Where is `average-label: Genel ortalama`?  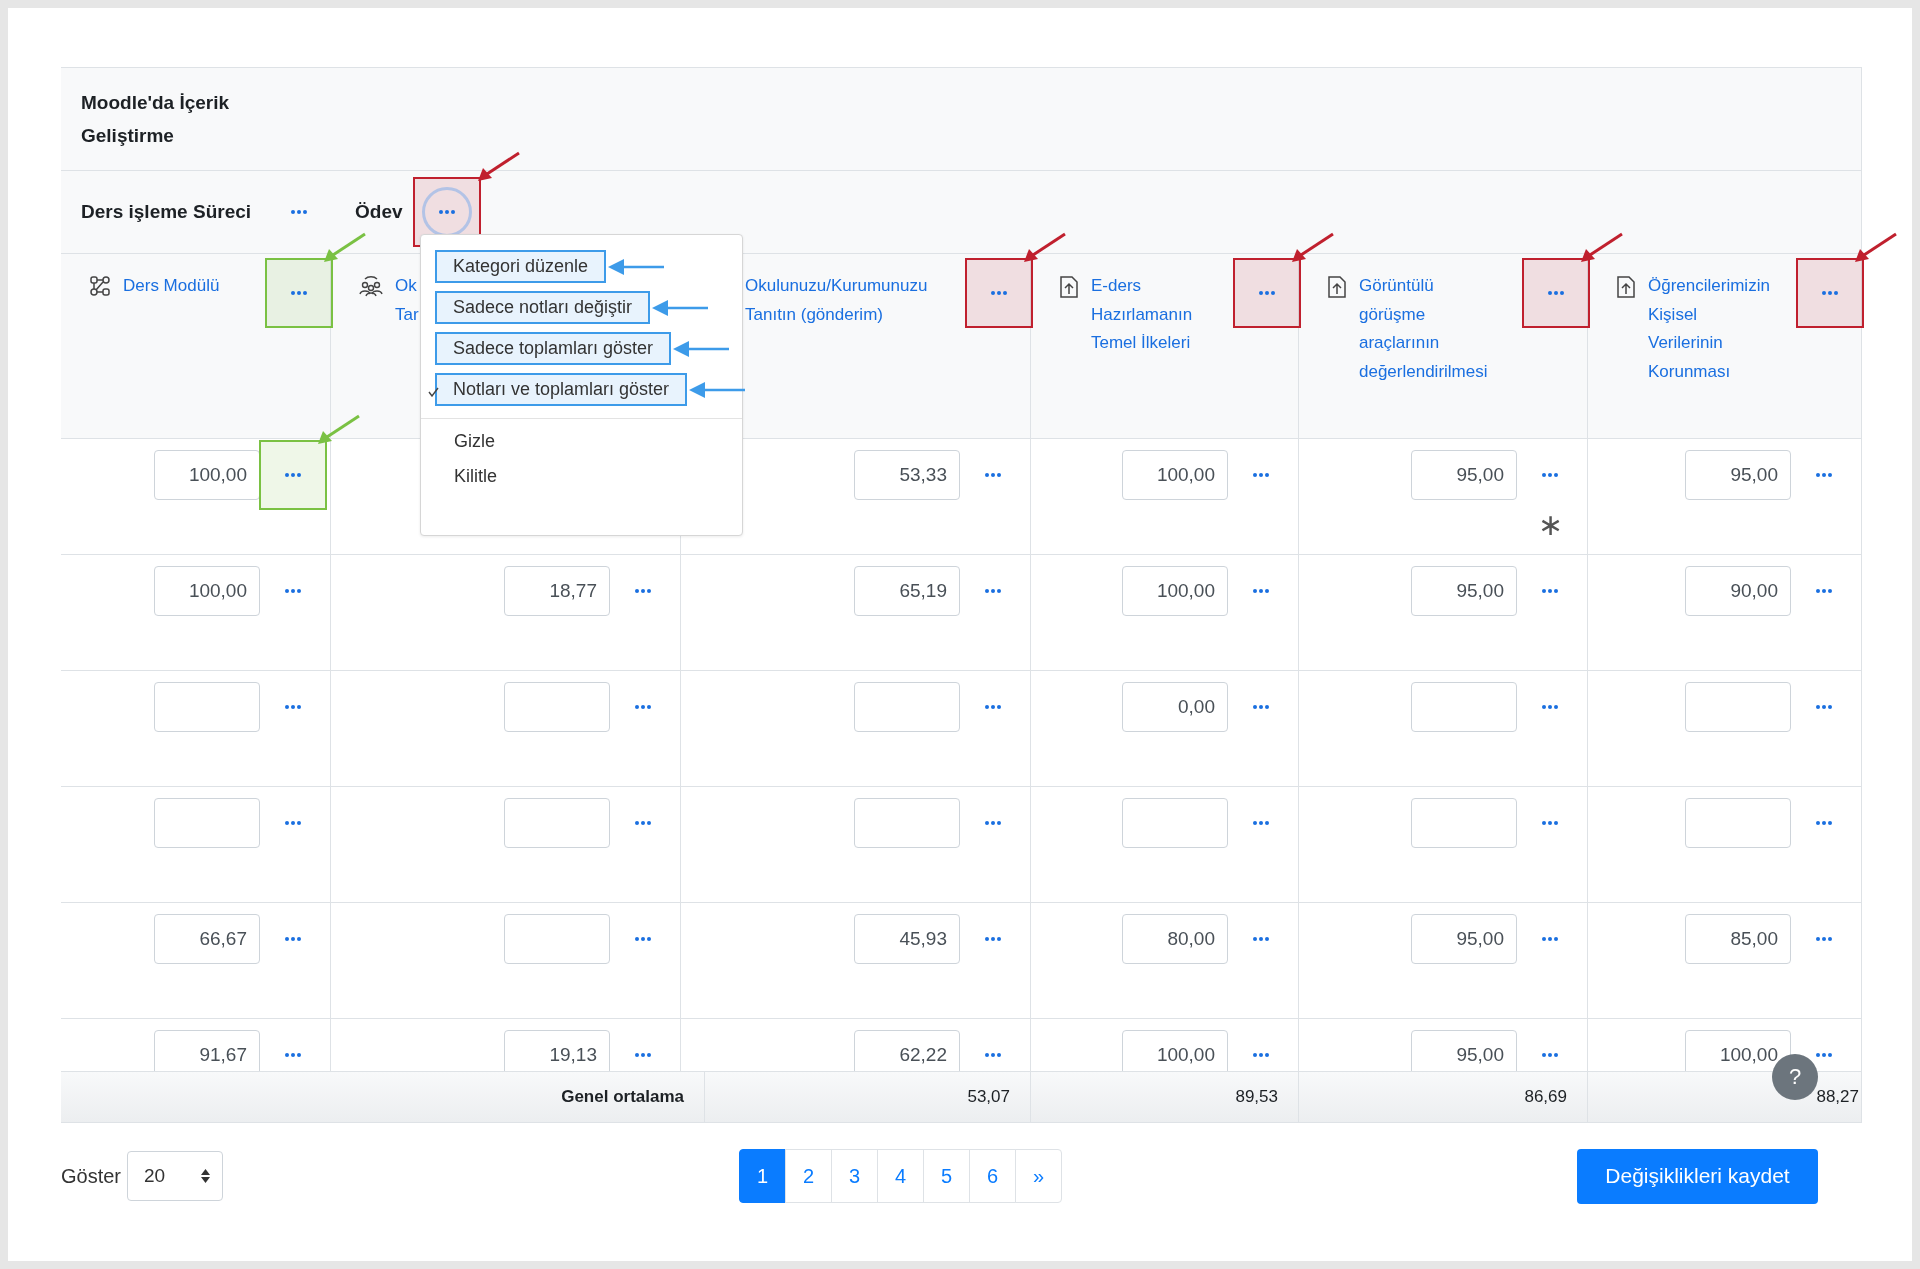
average-label: Genel ortalama is located at coordinates (622, 1097).